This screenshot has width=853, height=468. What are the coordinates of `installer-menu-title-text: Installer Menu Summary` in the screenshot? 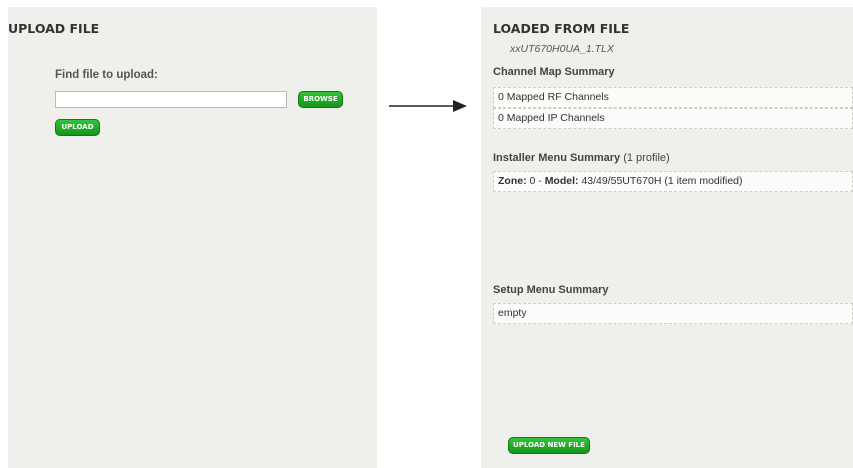 It's located at (557, 158).